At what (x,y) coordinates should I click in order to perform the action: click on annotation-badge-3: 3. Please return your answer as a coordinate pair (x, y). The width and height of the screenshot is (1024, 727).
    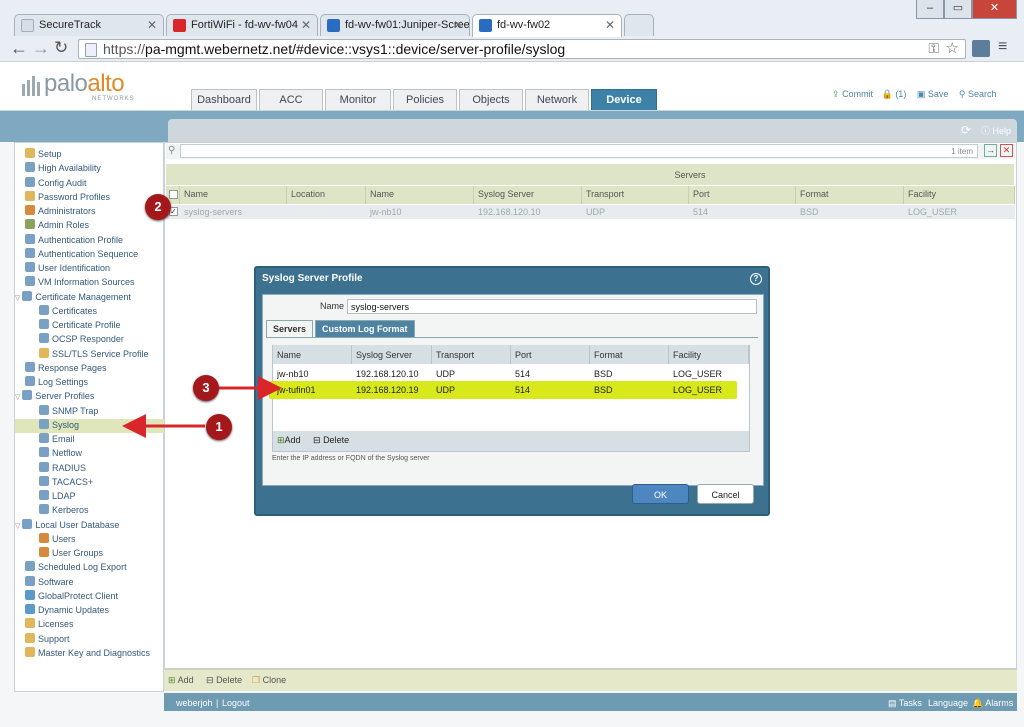
    Looking at the image, I should click on (206, 388).